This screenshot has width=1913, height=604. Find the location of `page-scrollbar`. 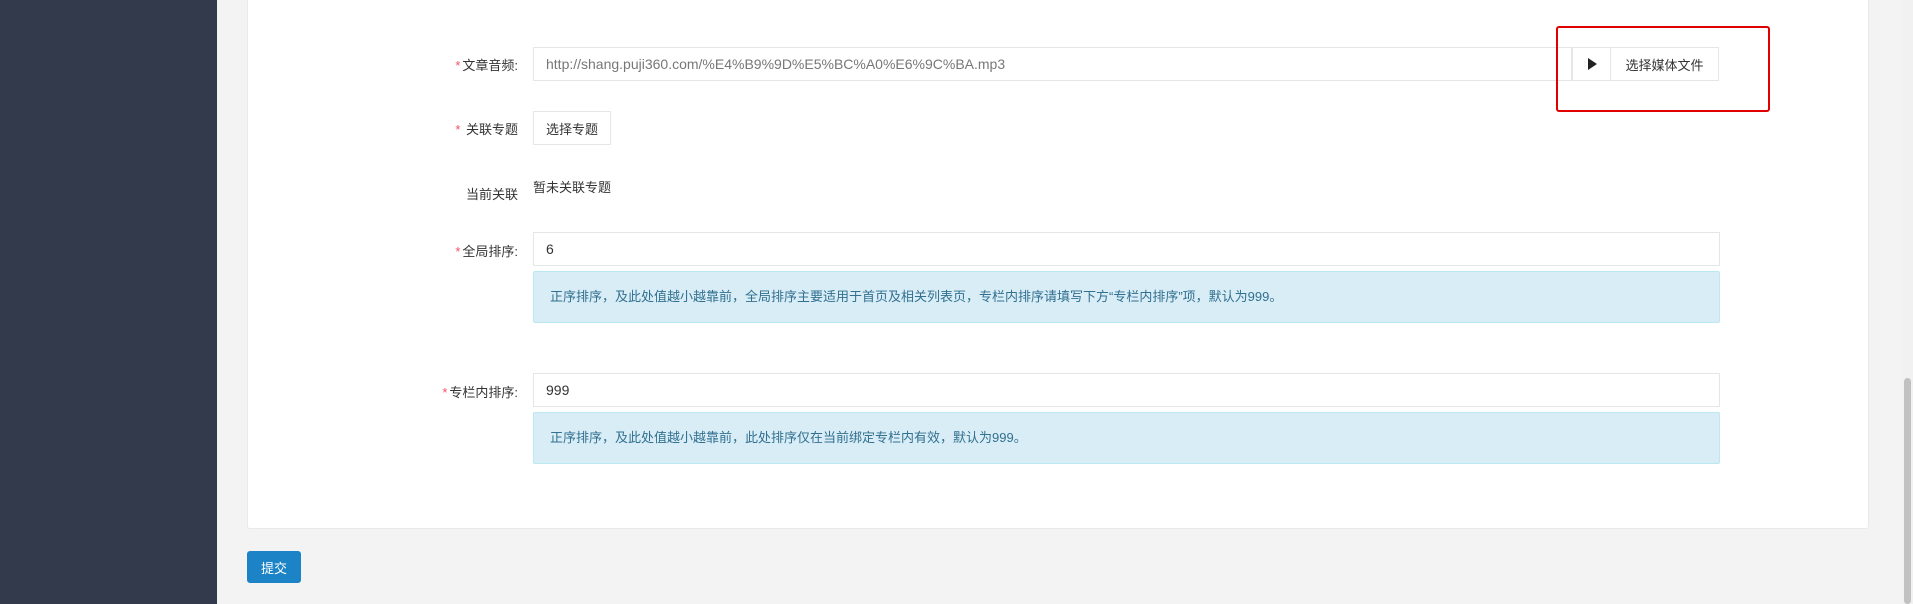

page-scrollbar is located at coordinates (1907, 302).